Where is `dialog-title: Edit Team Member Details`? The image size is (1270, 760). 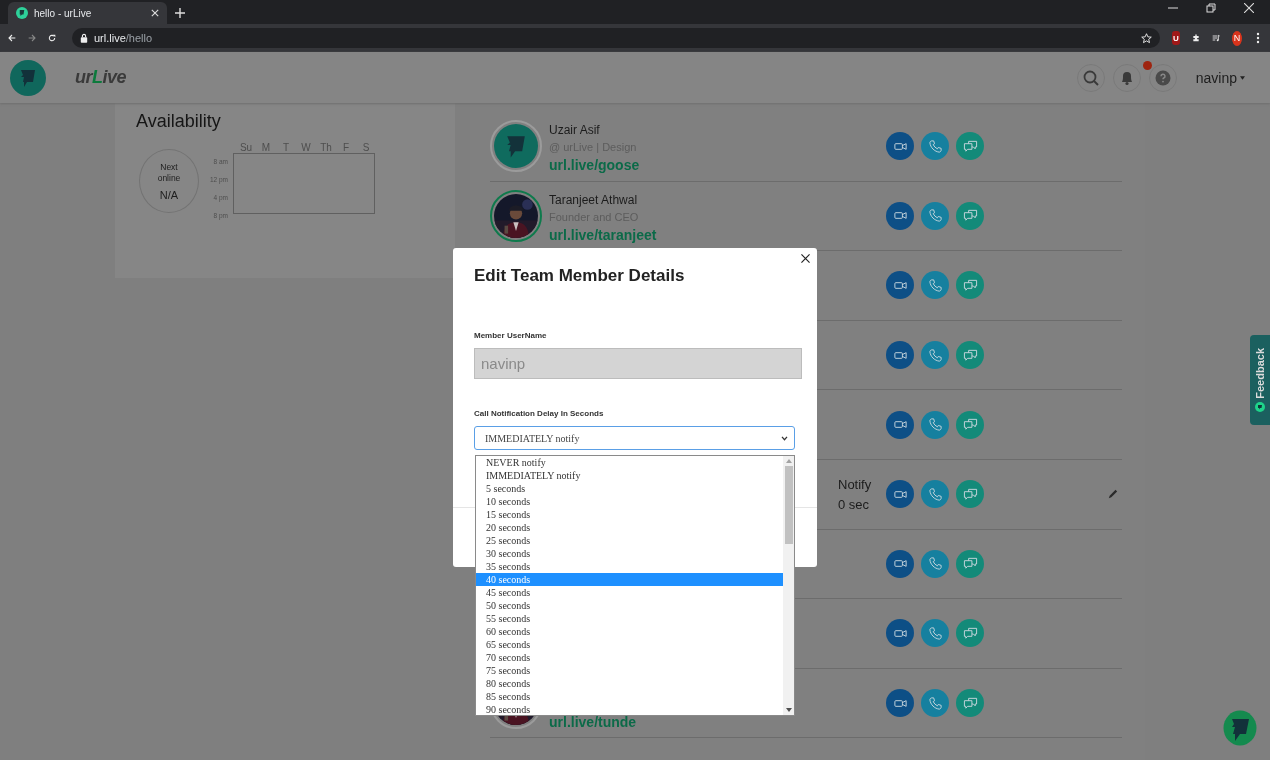 dialog-title: Edit Team Member Details is located at coordinates (580, 276).